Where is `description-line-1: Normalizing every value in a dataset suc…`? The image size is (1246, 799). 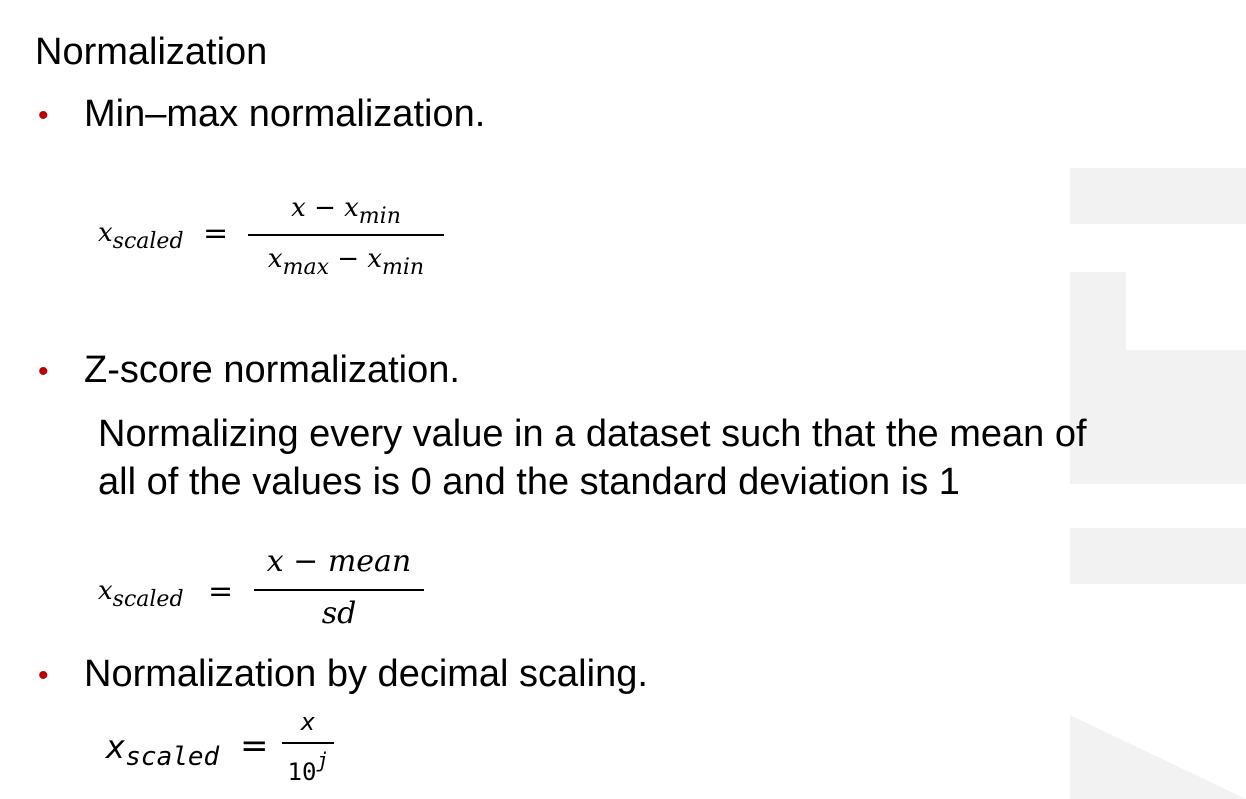 description-line-1: Normalizing every value in a dataset suc… is located at coordinates (592, 434).